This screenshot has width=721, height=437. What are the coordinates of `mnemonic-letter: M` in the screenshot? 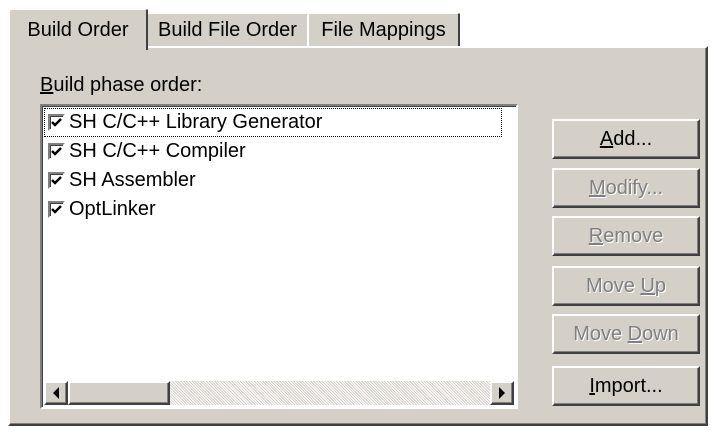 It's located at (597, 187).